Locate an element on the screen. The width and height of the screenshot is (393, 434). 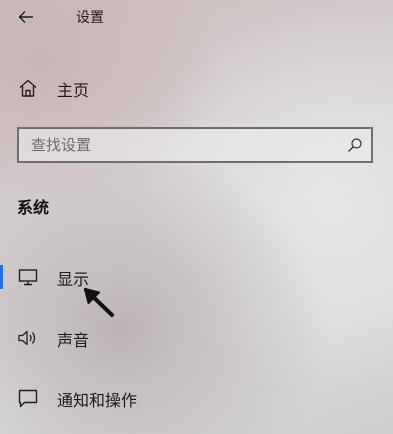
search-icon is located at coordinates (355, 145).